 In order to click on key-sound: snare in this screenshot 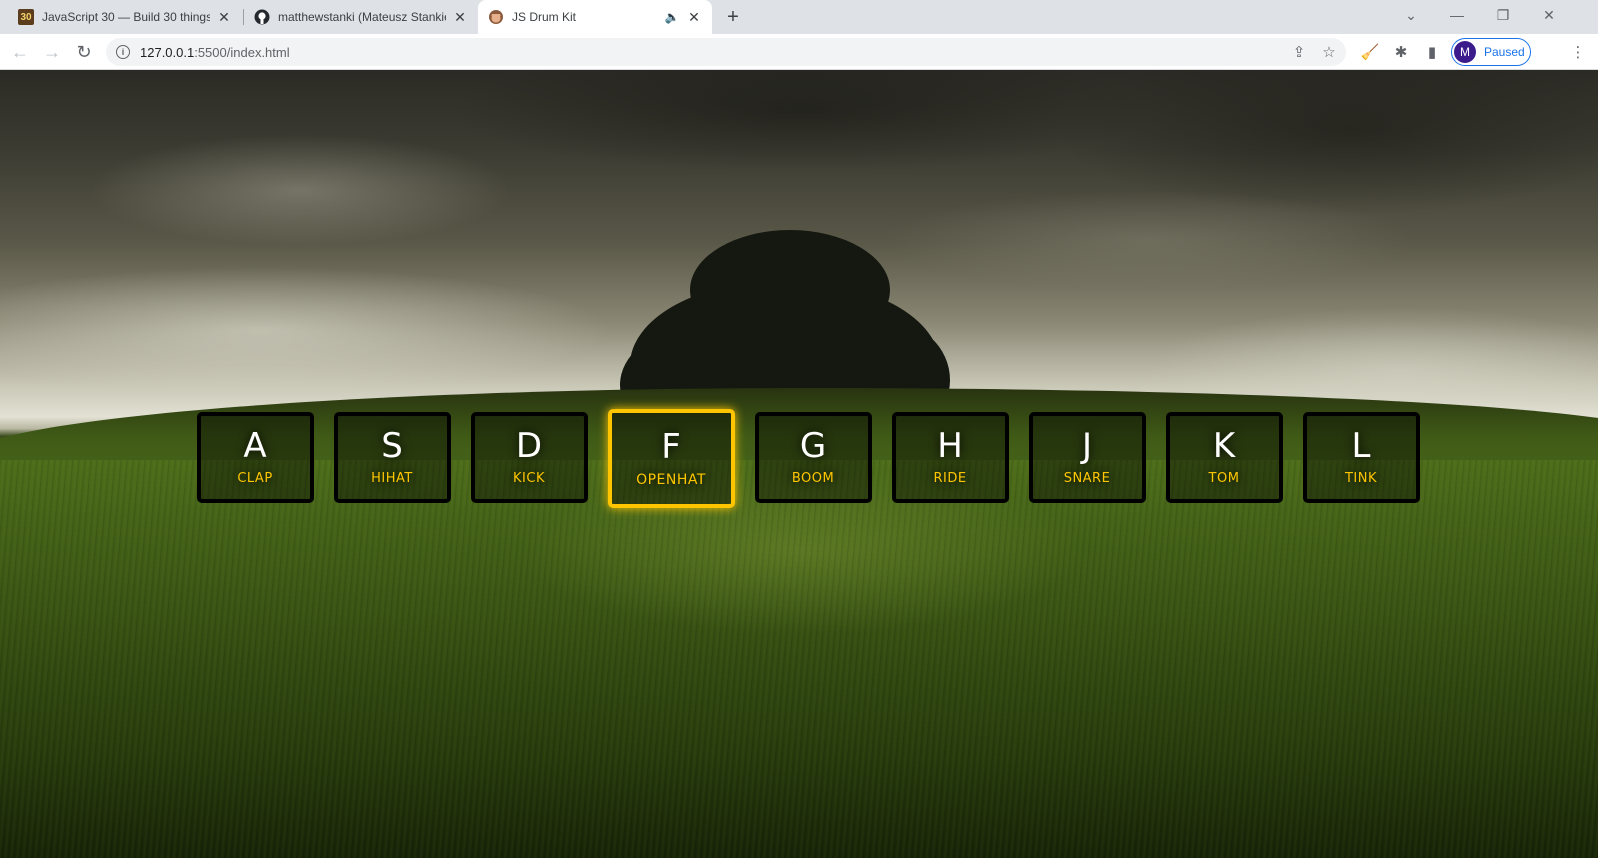, I will do `click(1087, 478)`.